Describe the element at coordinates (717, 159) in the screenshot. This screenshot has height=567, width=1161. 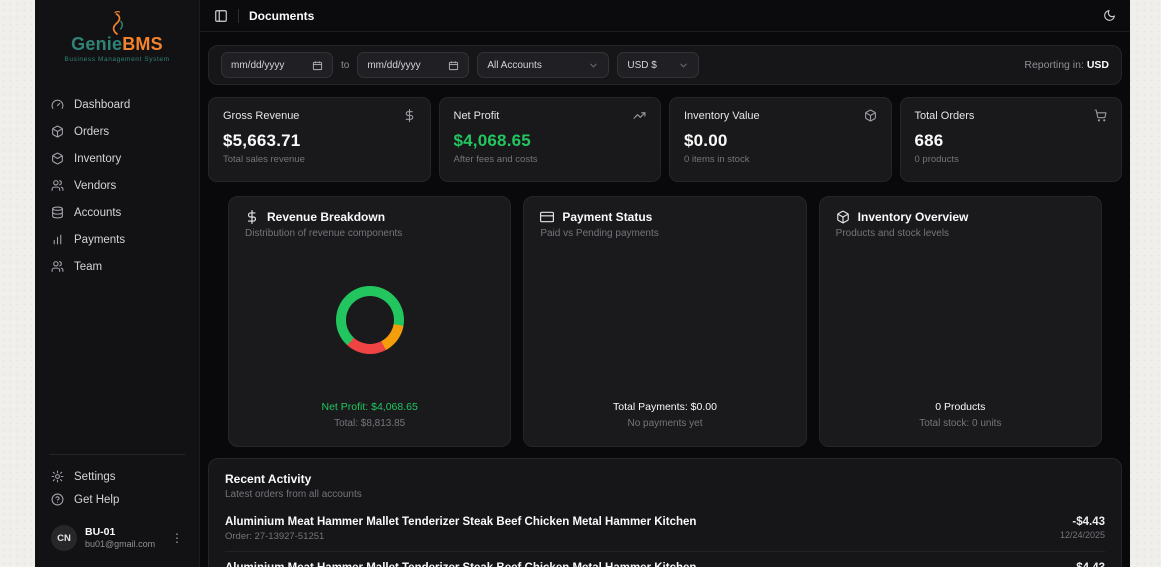
I see `stat-subtitle: 0 items in stock` at that location.